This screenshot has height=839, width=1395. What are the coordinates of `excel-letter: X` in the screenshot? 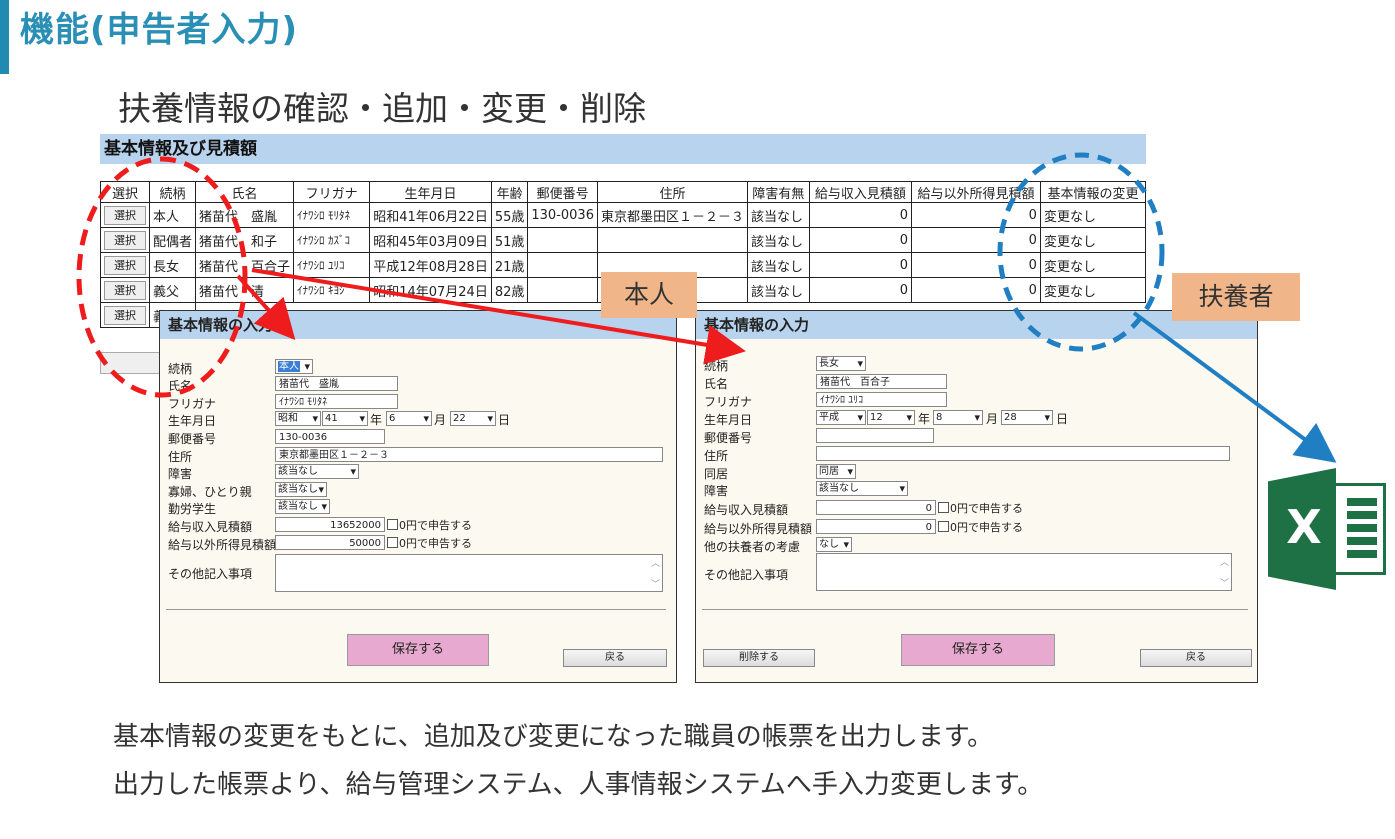 It's located at (1304, 527).